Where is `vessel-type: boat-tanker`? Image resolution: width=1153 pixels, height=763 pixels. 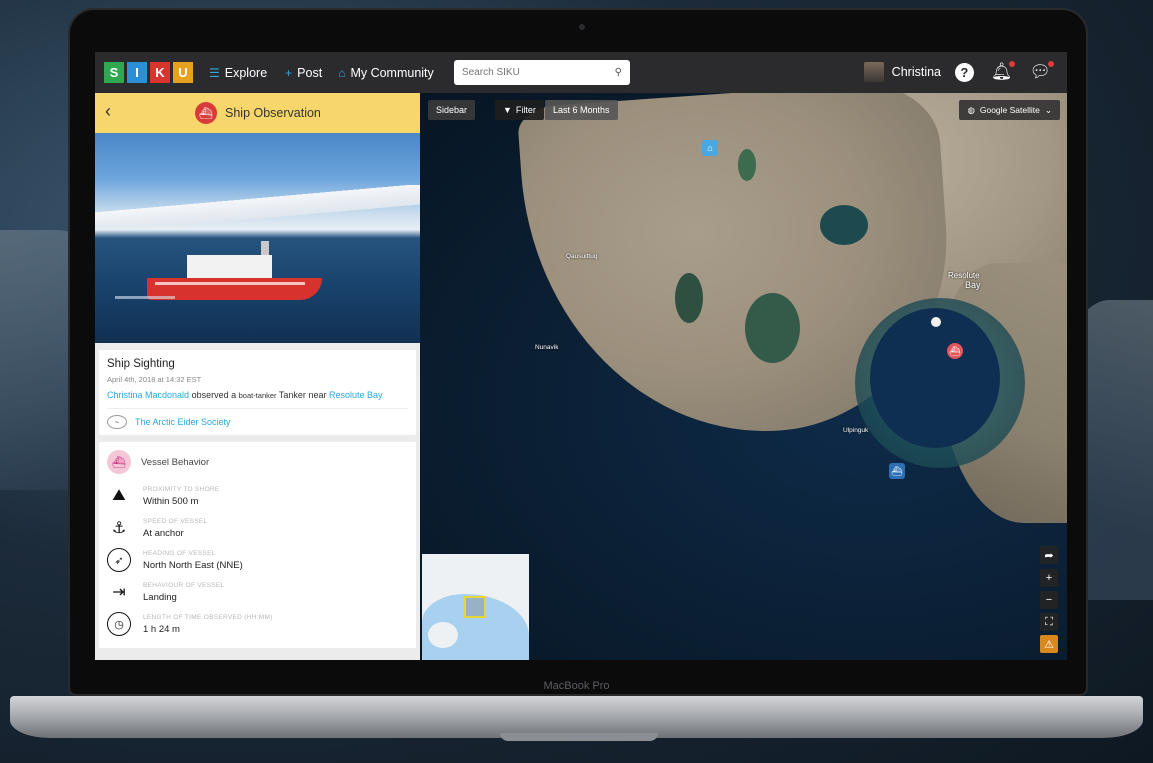
vessel-type: boat-tanker is located at coordinates (258, 395).